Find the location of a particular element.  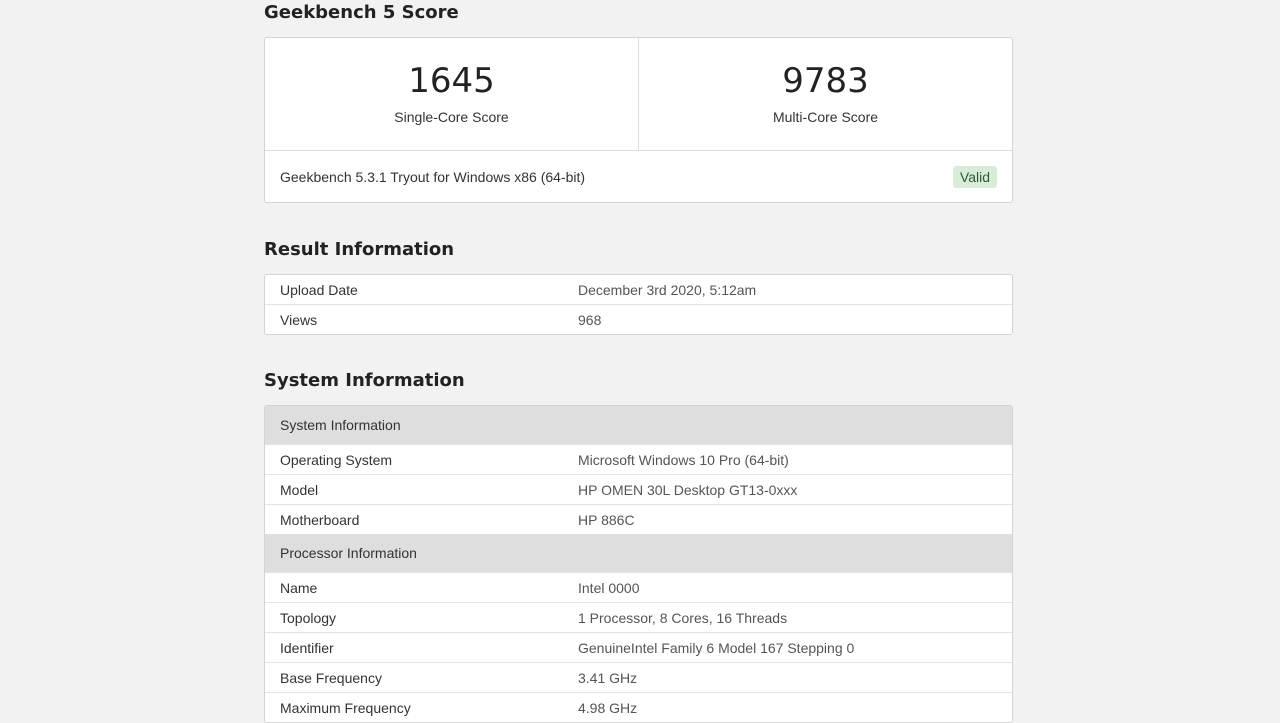

views-key: Views is located at coordinates (414, 319).